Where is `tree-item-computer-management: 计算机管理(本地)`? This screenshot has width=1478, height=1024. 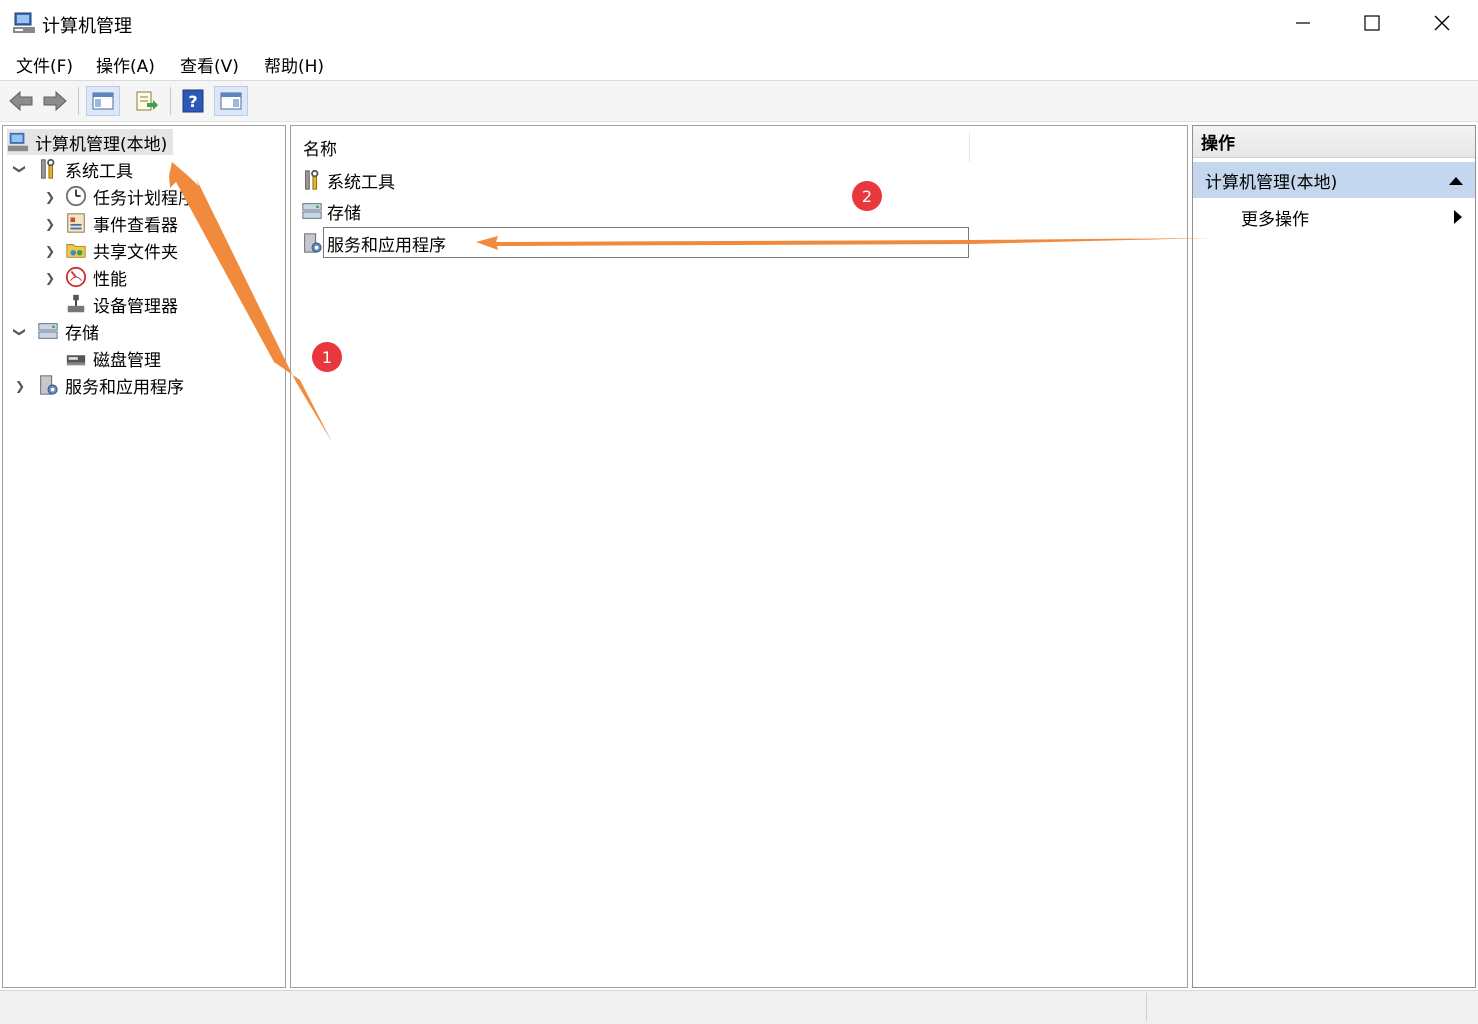
tree-item-computer-management: 计算机管理(本地) is located at coordinates (90, 142).